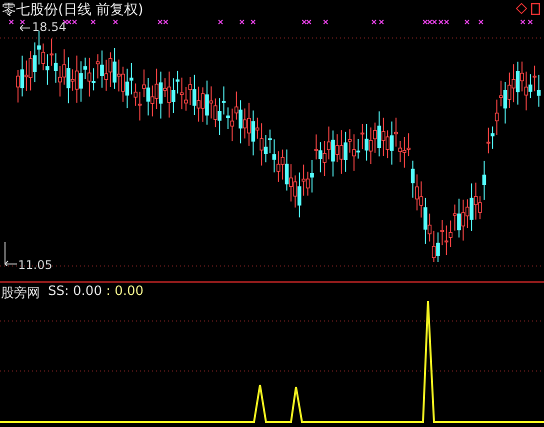 Image resolution: width=544 pixels, height=427 pixels. I want to click on low-price-label: 11.05, so click(35, 265).